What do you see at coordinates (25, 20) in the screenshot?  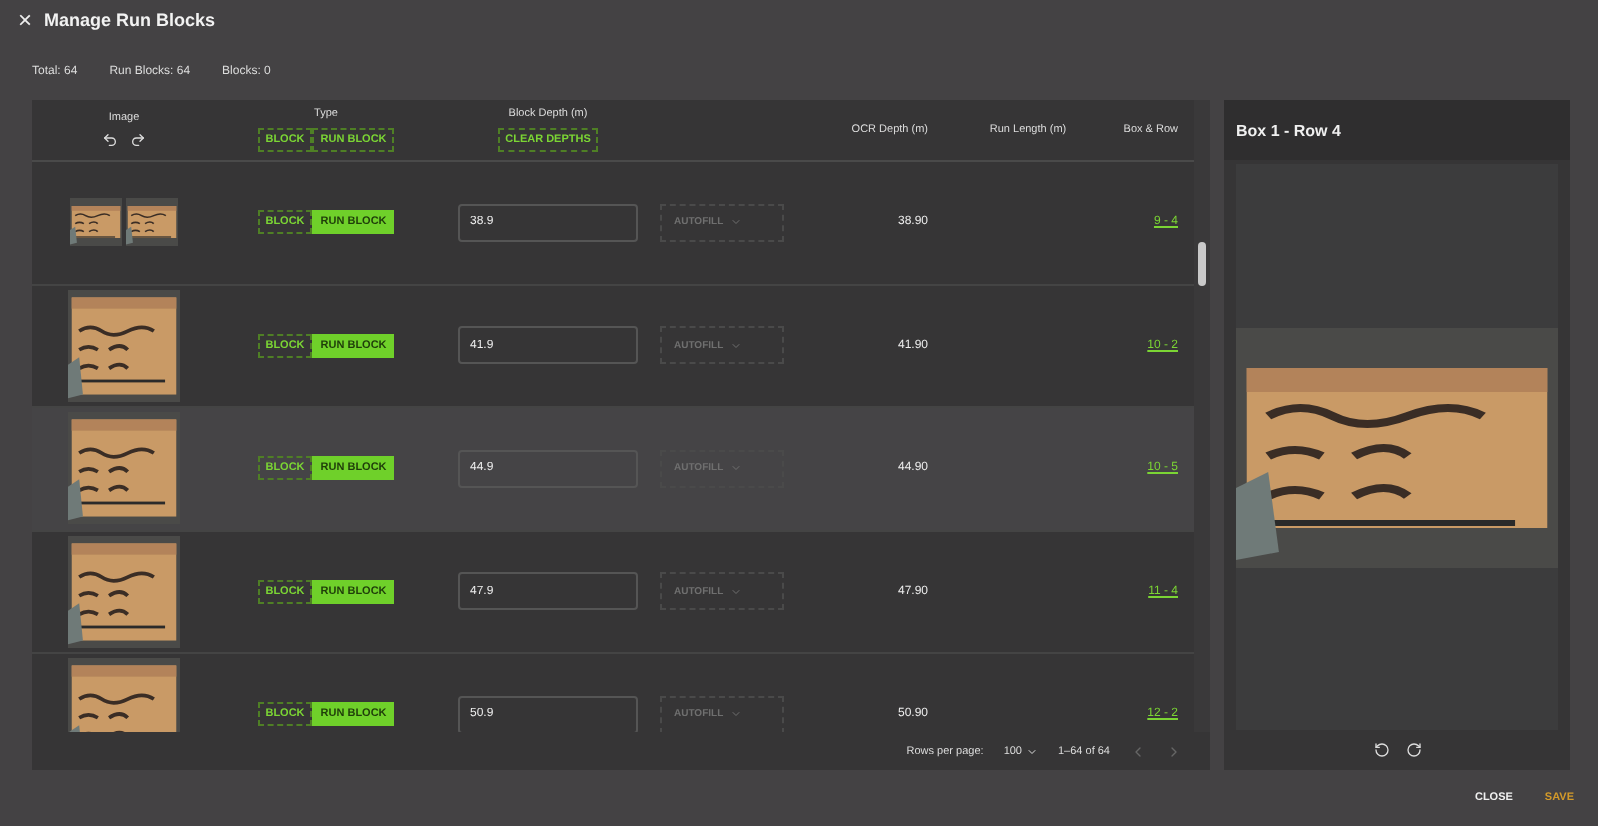 I see `close-icon: ×` at bounding box center [25, 20].